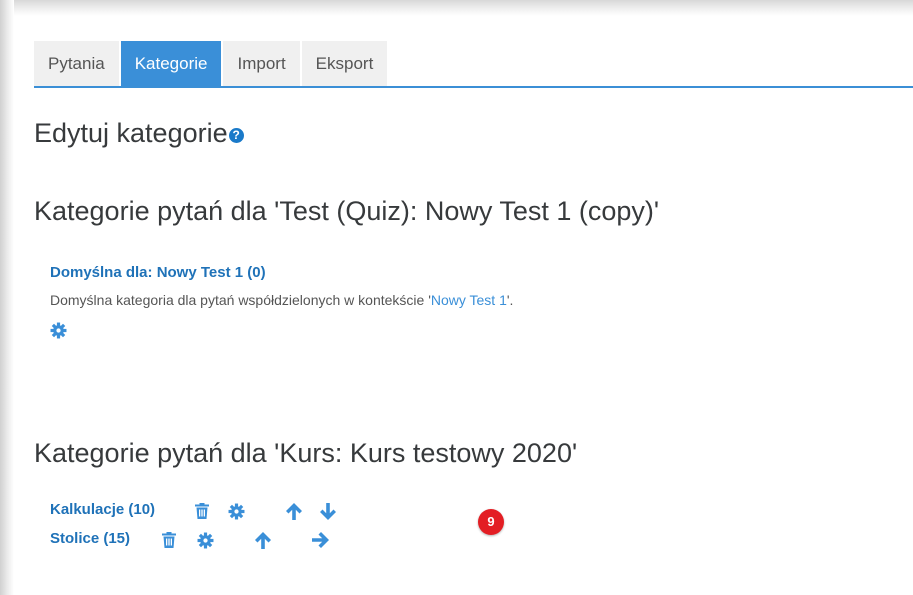 The width and height of the screenshot is (913, 595). I want to click on window-shadow-left, so click(7, 297).